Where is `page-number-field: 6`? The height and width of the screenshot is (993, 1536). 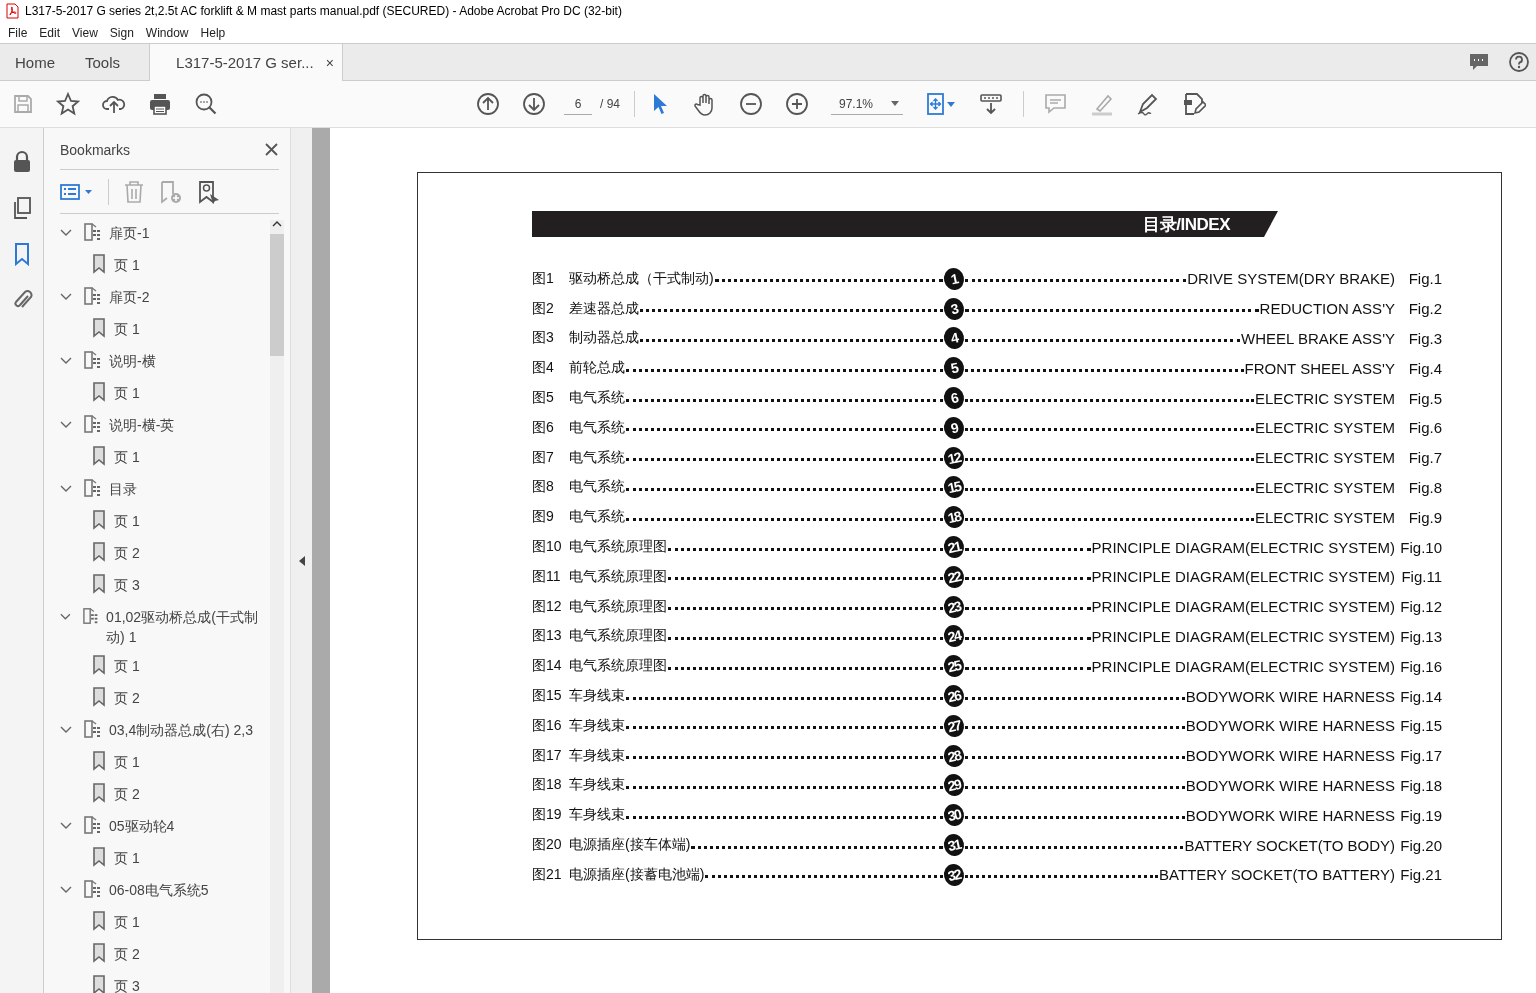 page-number-field: 6 is located at coordinates (578, 104).